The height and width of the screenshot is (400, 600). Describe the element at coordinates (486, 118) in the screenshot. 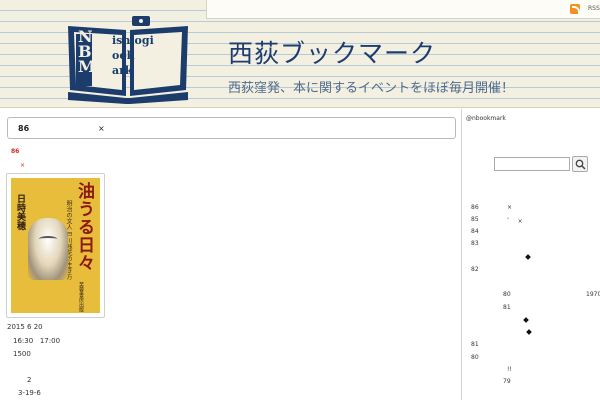

I see `twitter-handle-link: @nbookmark` at that location.